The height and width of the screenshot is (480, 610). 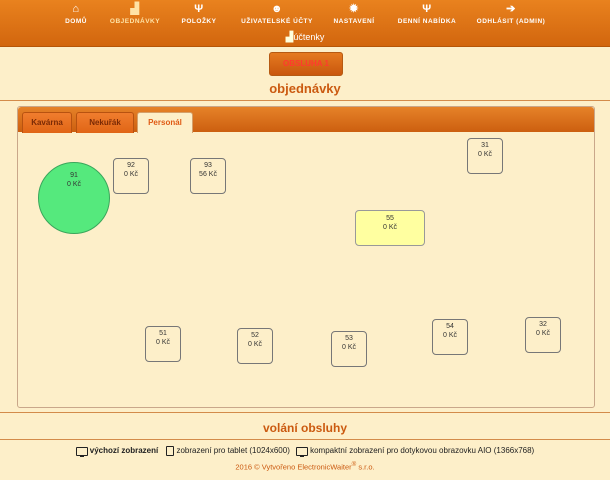 What do you see at coordinates (277, 9) in the screenshot?
I see `users-icon: ☻` at bounding box center [277, 9].